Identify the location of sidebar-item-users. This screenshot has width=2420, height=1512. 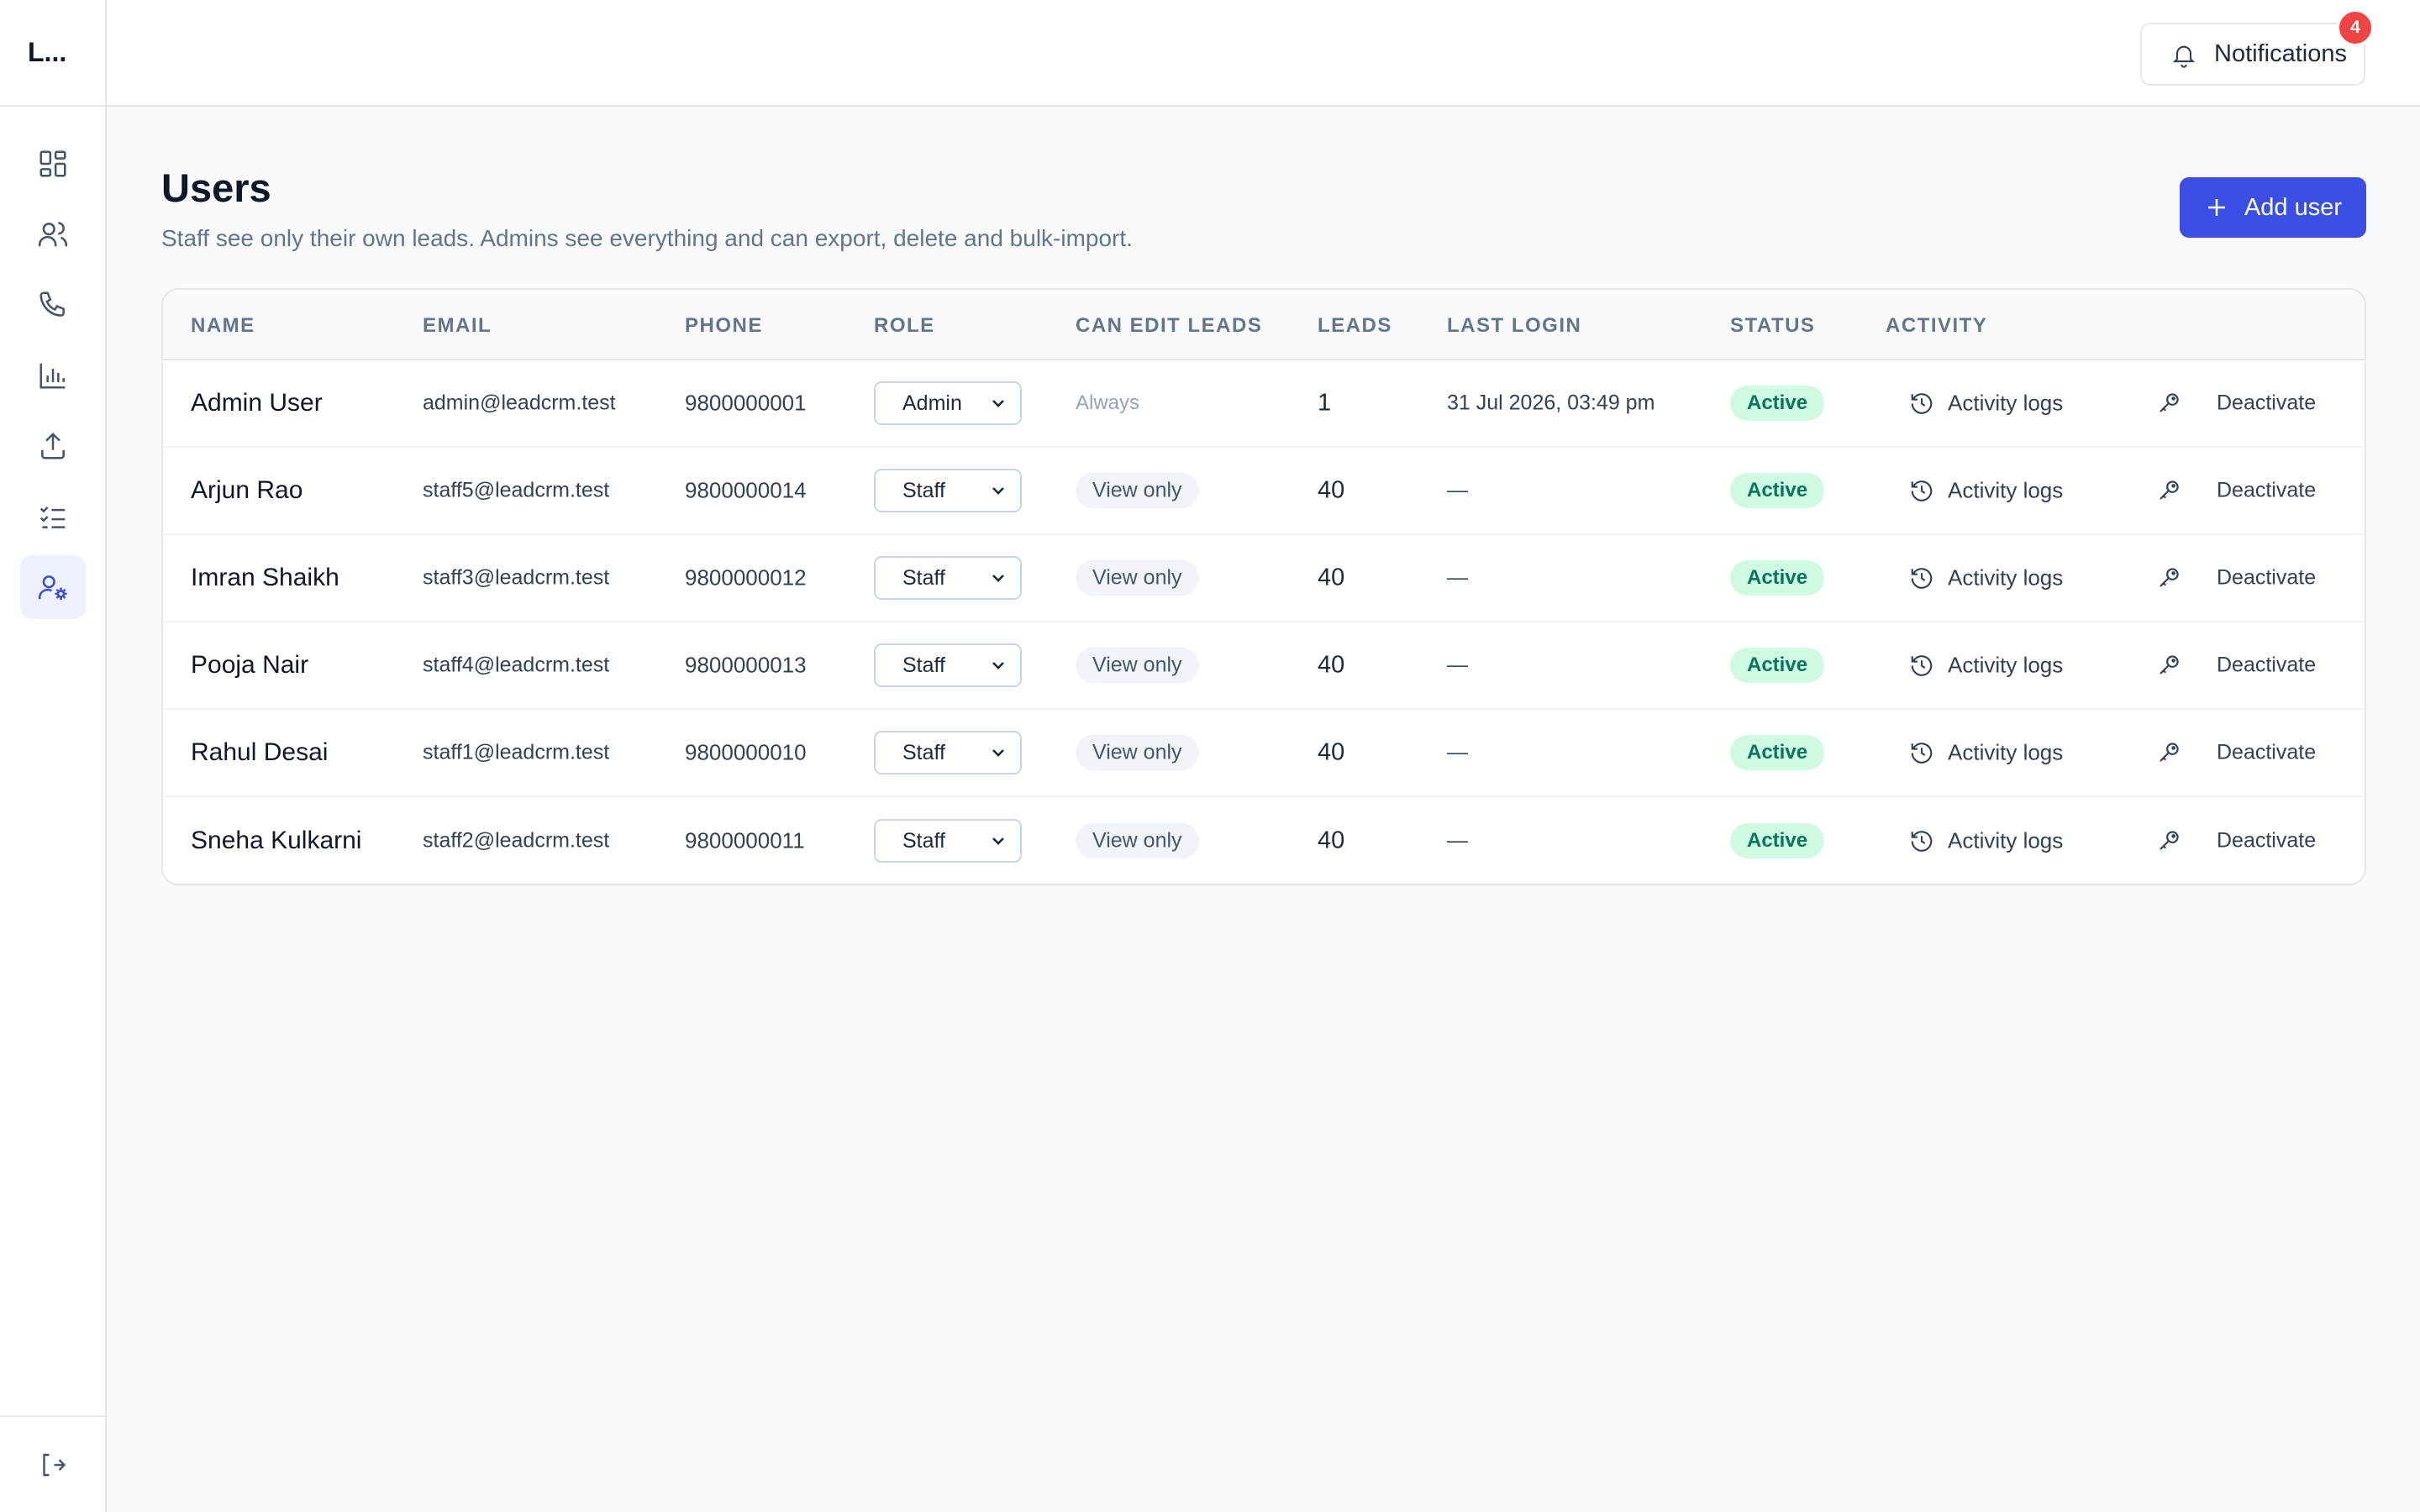
(53, 587).